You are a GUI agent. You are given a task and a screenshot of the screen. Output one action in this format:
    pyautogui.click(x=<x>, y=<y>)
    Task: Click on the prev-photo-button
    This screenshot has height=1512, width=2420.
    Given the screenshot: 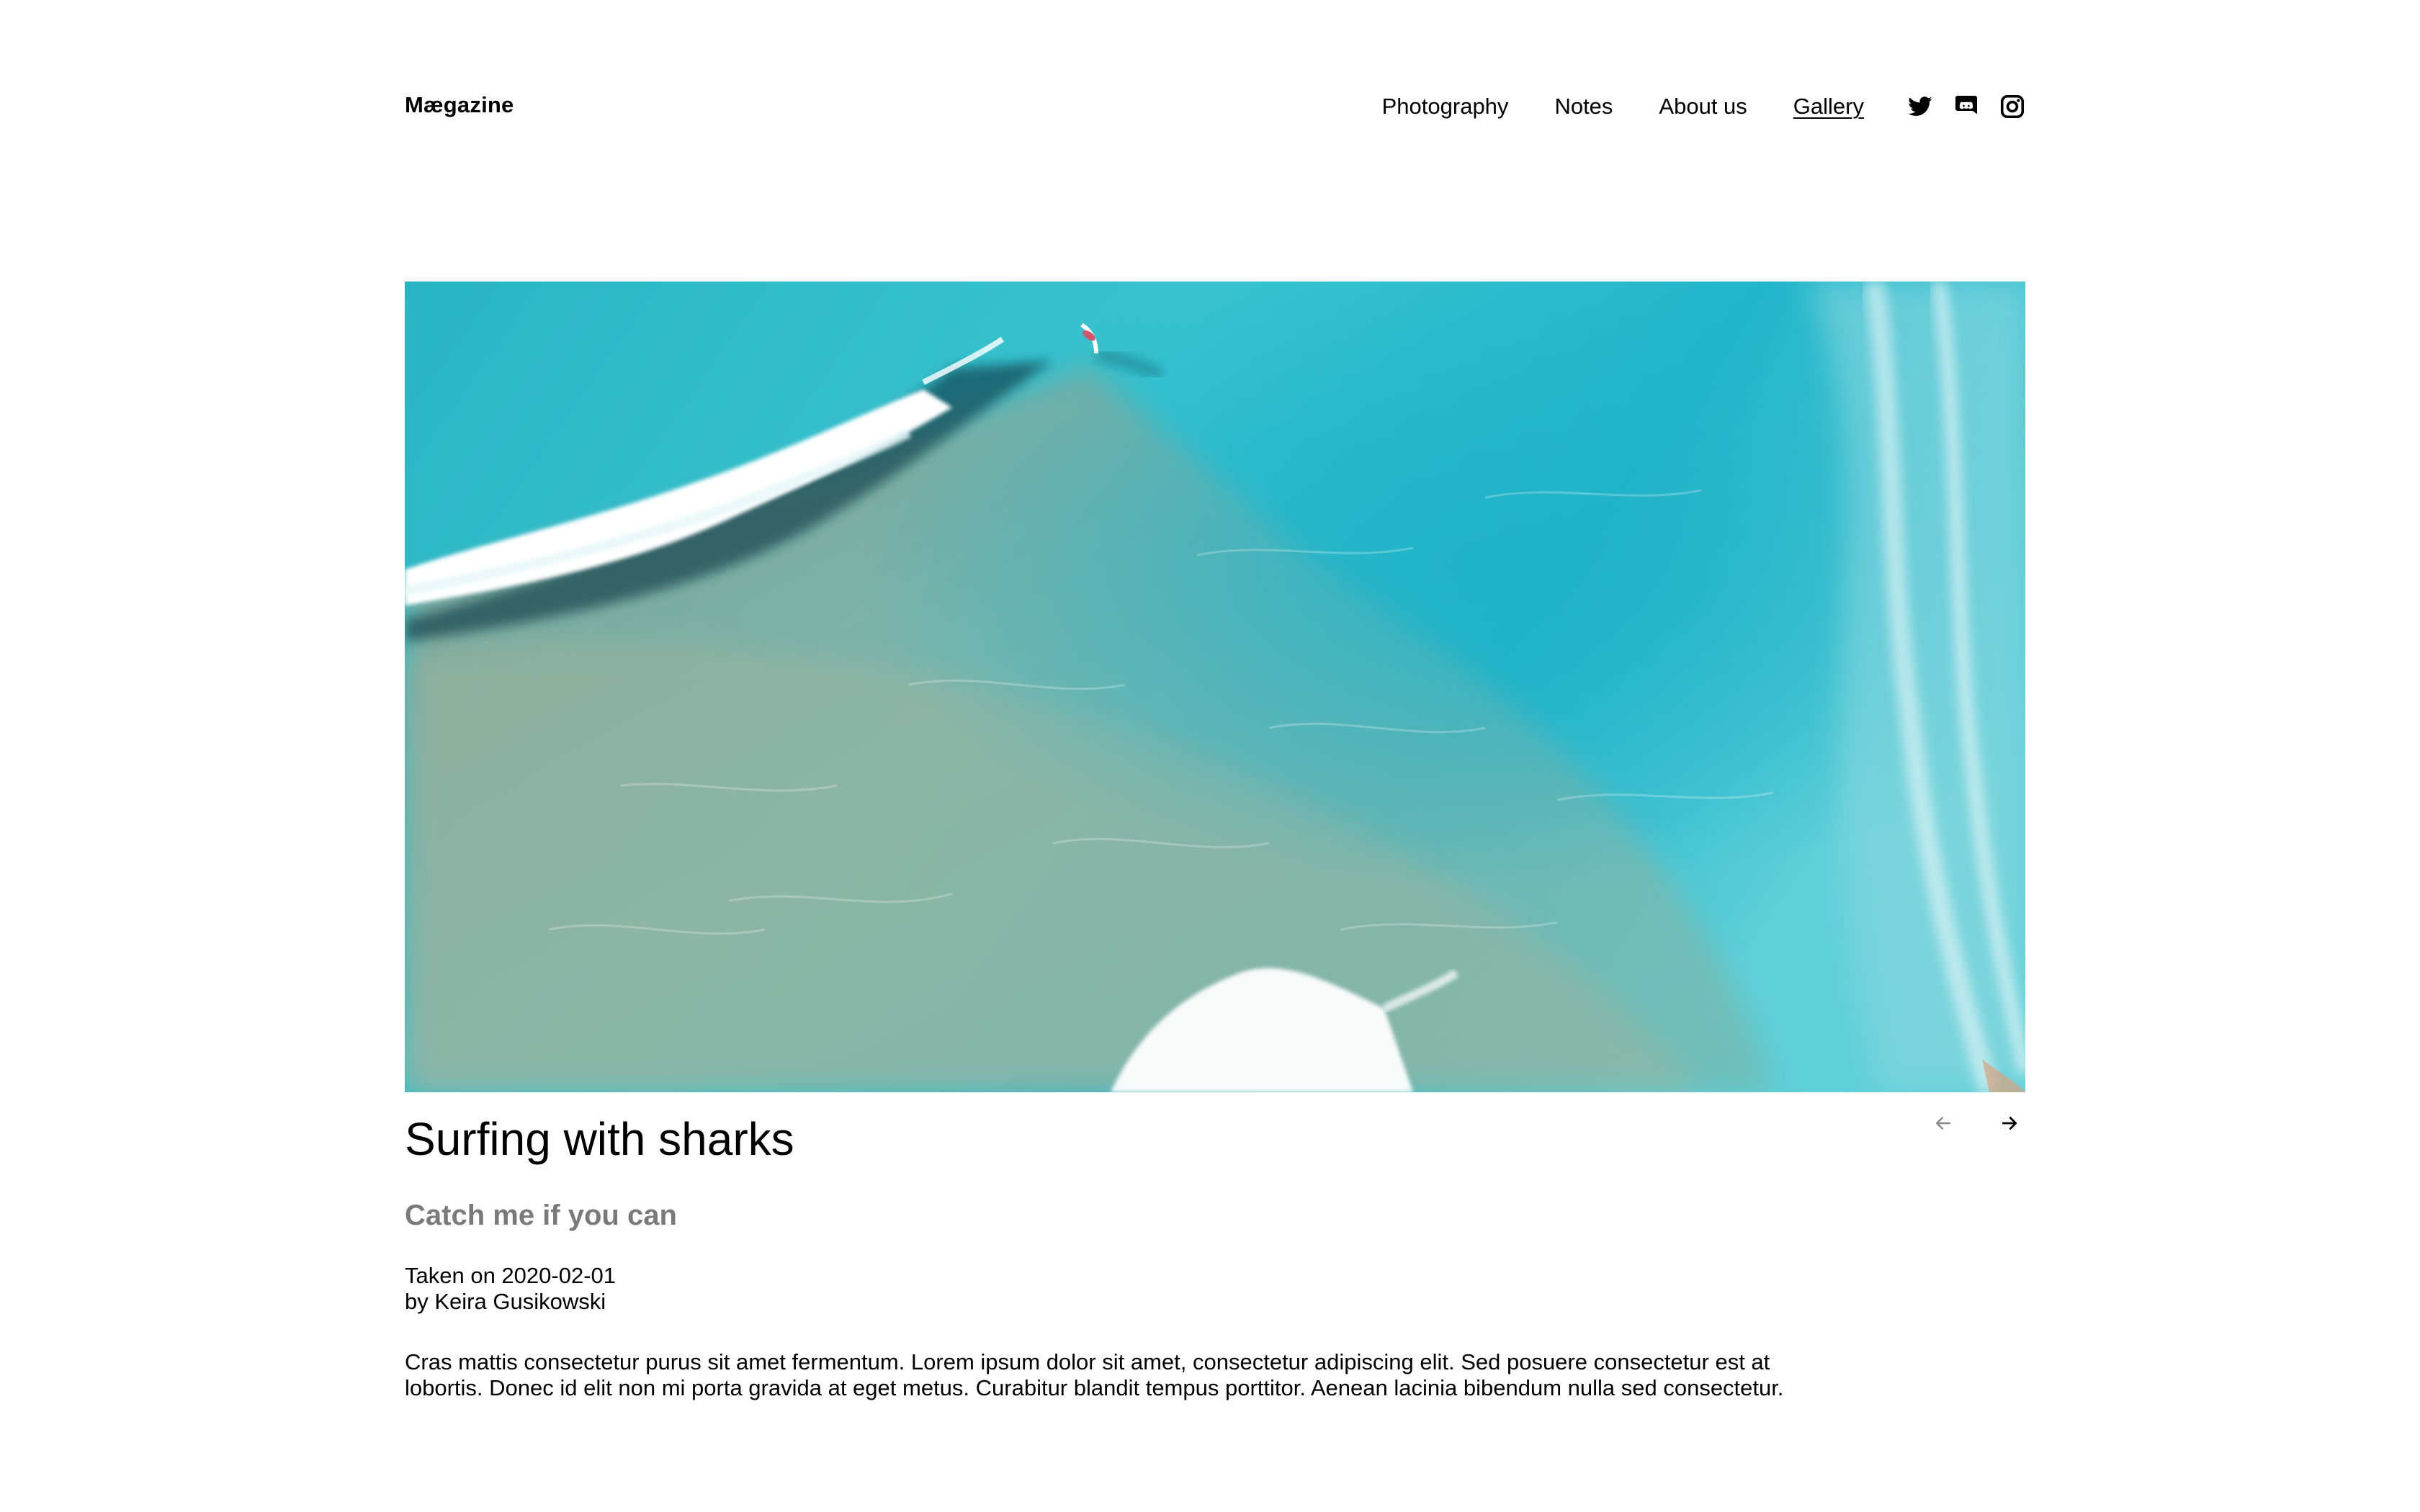 What is the action you would take?
    pyautogui.click(x=1943, y=1123)
    